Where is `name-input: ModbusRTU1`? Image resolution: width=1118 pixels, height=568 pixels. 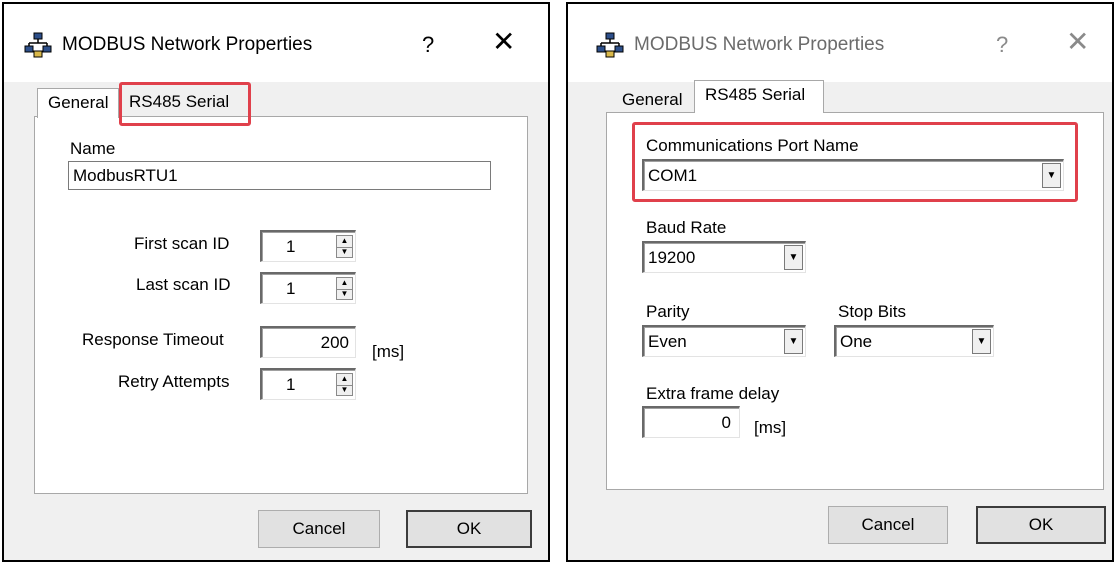 name-input: ModbusRTU1 is located at coordinates (279, 175).